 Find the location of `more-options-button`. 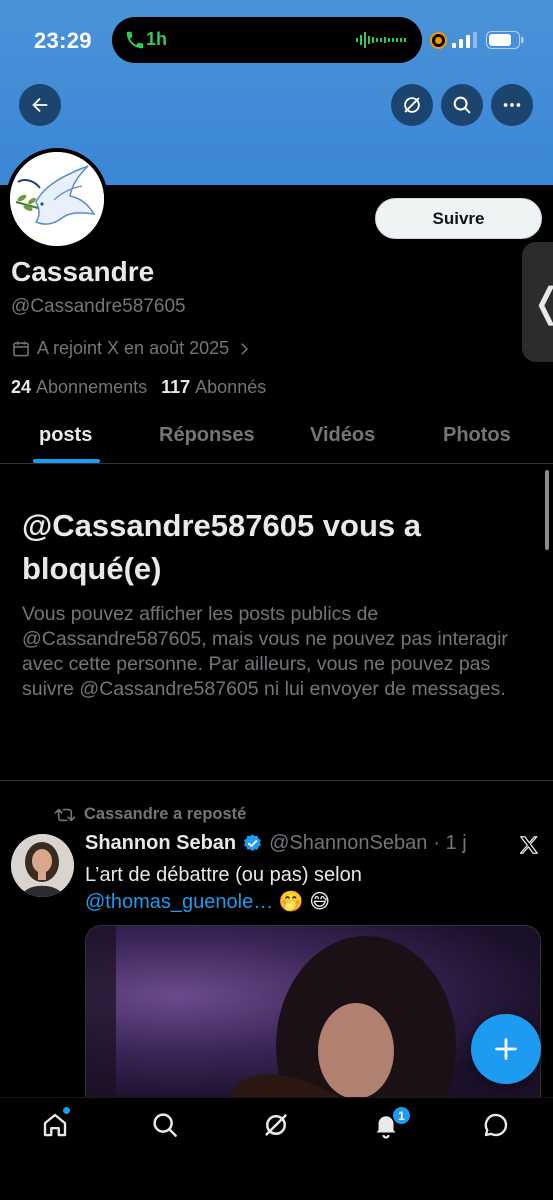

more-options-button is located at coordinates (512, 105).